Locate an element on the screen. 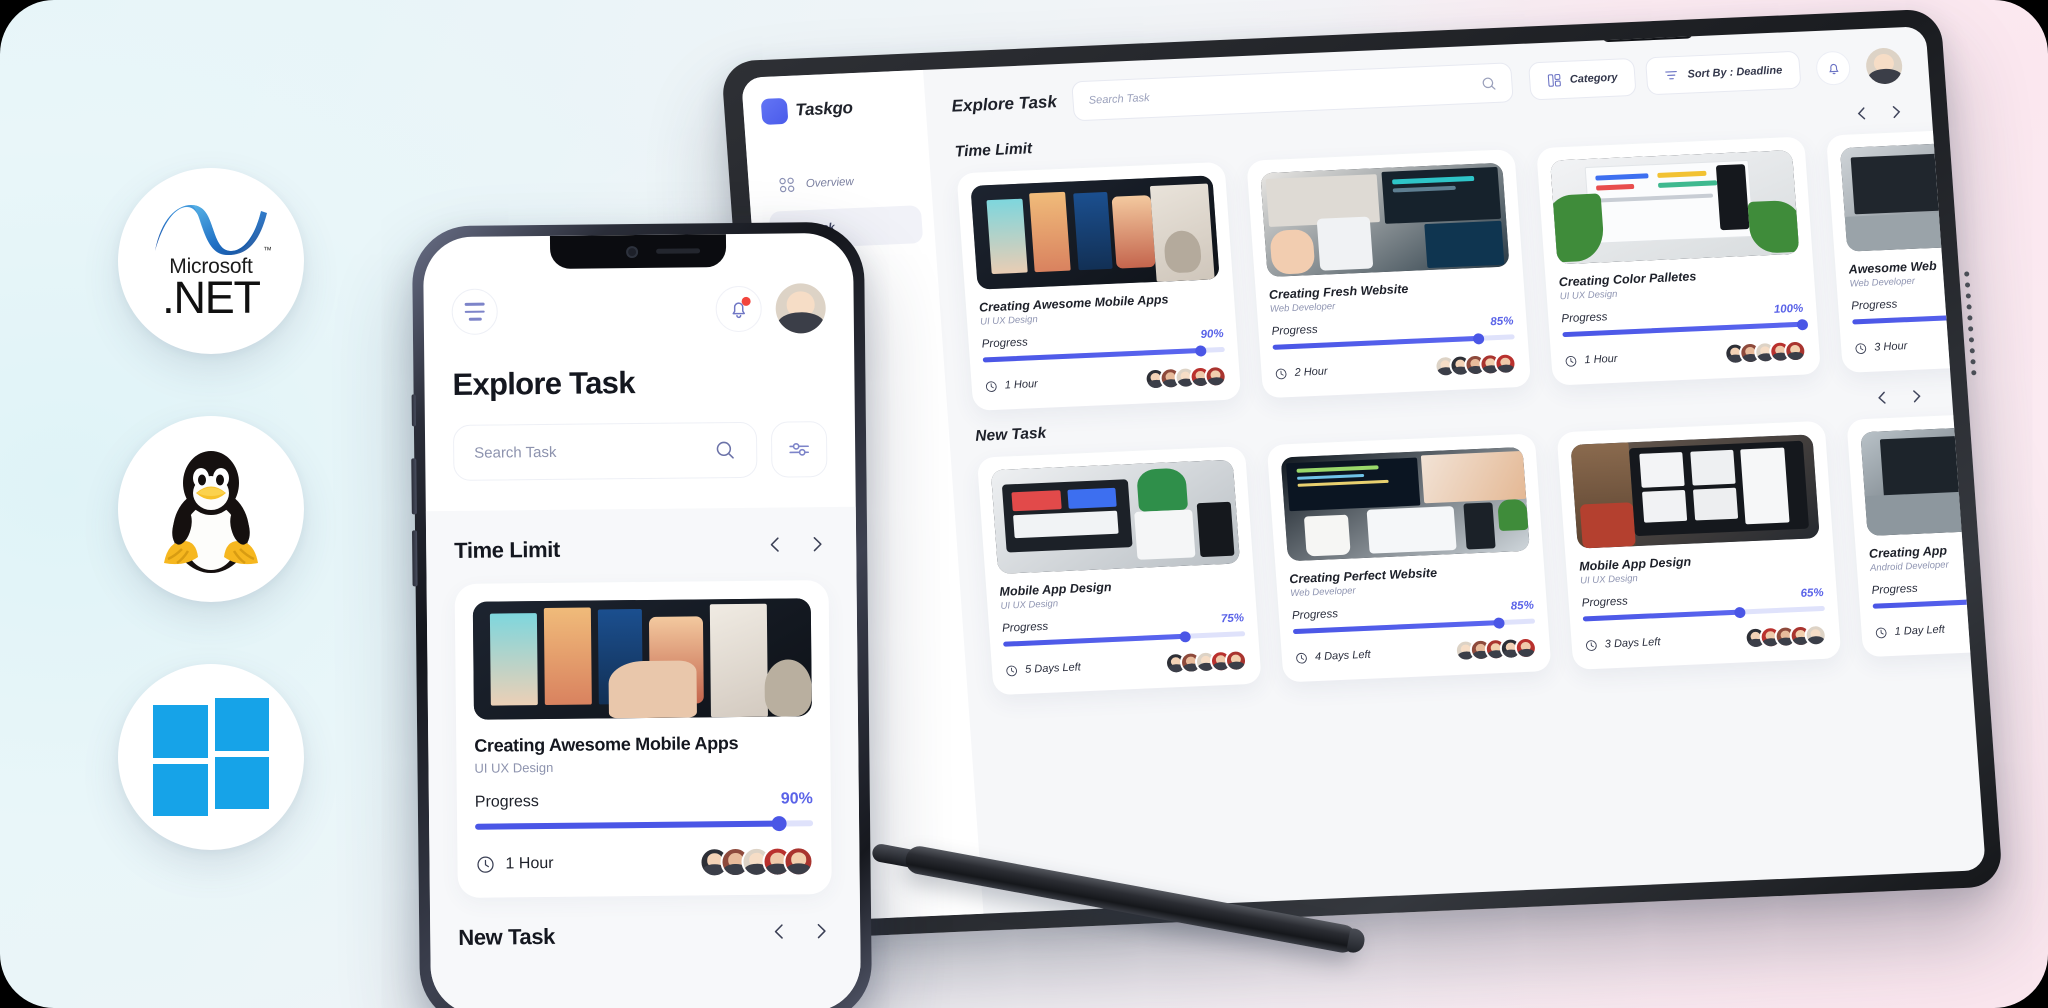 This screenshot has width=2048, height=1008. task-time-label: 4 Days Left is located at coordinates (1343, 656).